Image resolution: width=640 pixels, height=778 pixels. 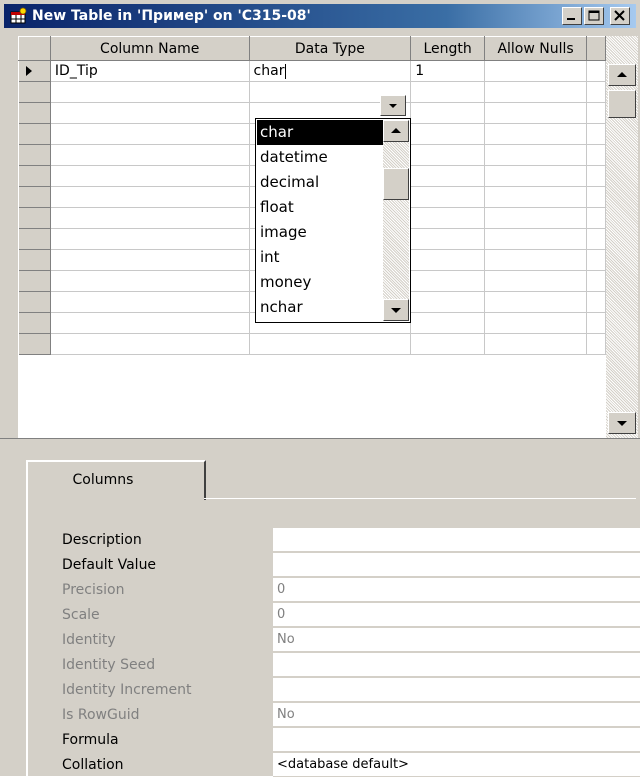 I want to click on dropdown-scroll-thumb, so click(x=396, y=184).